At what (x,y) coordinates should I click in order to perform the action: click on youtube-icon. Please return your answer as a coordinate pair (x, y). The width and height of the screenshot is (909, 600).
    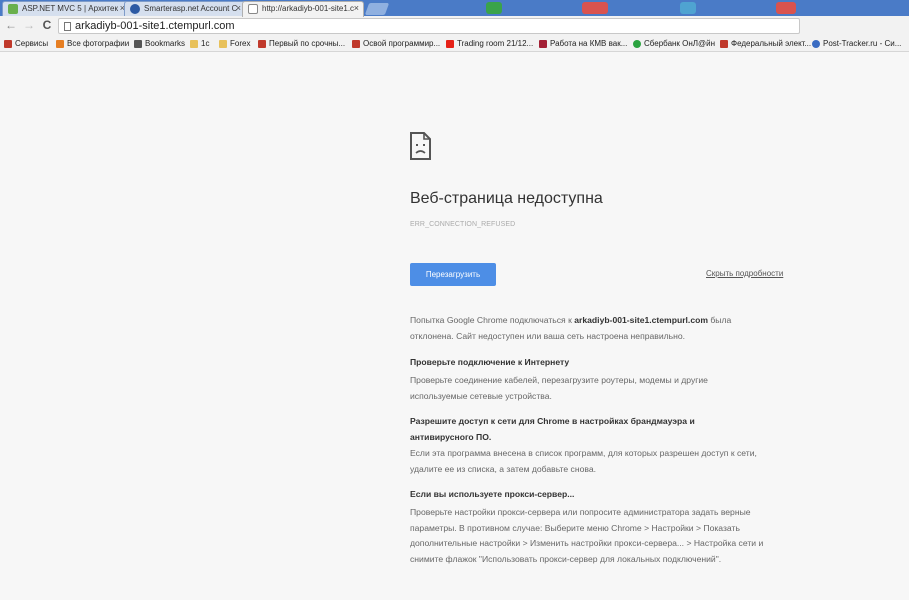
    Looking at the image, I should click on (450, 44).